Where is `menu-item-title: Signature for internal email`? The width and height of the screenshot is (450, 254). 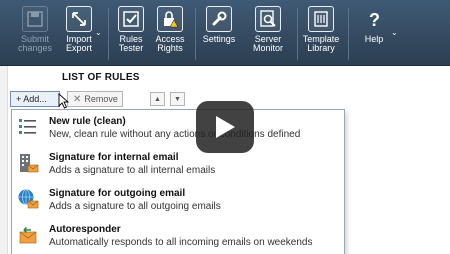 menu-item-title: Signature for internal email is located at coordinates (114, 157).